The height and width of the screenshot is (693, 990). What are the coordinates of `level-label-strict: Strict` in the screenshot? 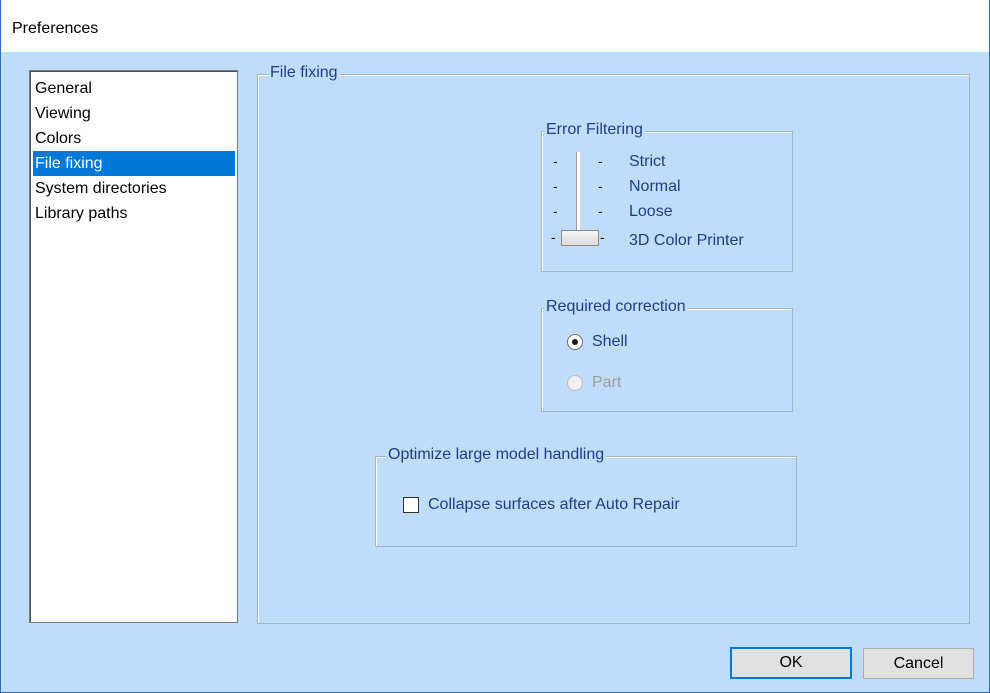 It's located at (647, 161).